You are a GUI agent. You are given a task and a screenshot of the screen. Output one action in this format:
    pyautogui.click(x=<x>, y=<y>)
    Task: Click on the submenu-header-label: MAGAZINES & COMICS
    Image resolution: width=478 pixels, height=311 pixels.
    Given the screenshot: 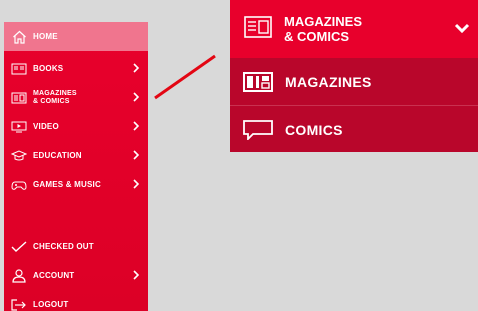 What is the action you would take?
    pyautogui.click(x=323, y=29)
    